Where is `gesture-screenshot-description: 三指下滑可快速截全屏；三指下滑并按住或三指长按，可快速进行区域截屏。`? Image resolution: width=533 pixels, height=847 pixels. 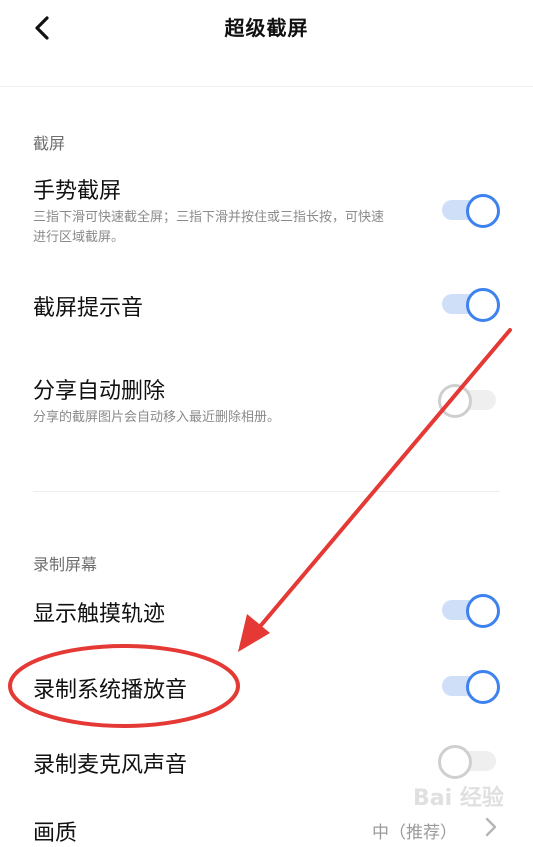
gesture-screenshot-description: 三指下滑可快速截全屏；三指下滑并按住或三指长按，可快速进行区域截屏。 is located at coordinates (209, 227).